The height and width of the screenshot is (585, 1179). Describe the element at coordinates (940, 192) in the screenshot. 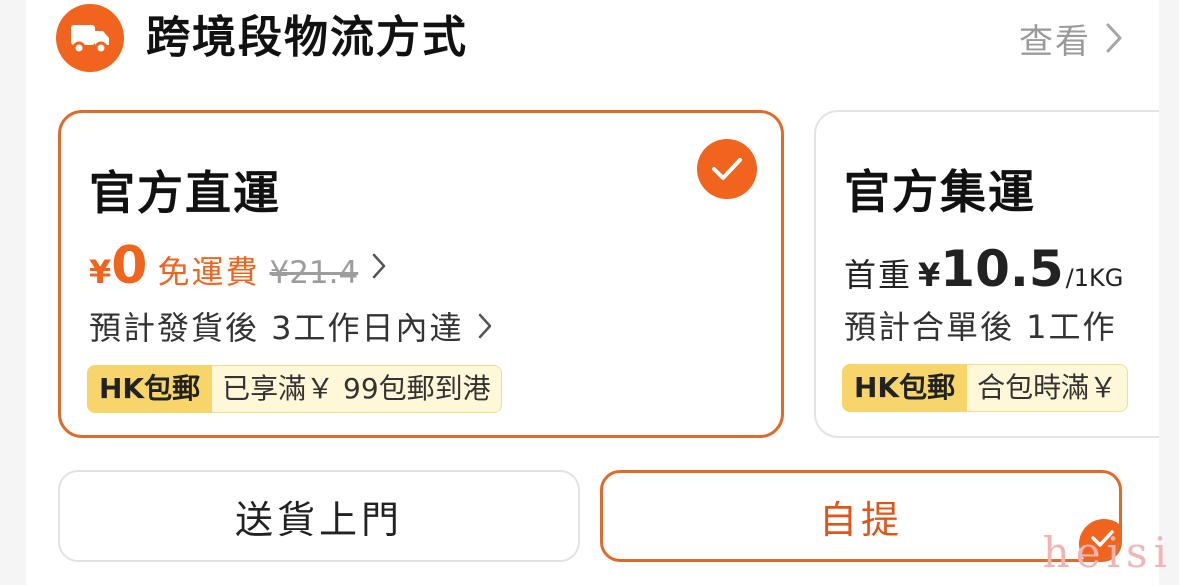

I see `option-name: 官方集運` at that location.